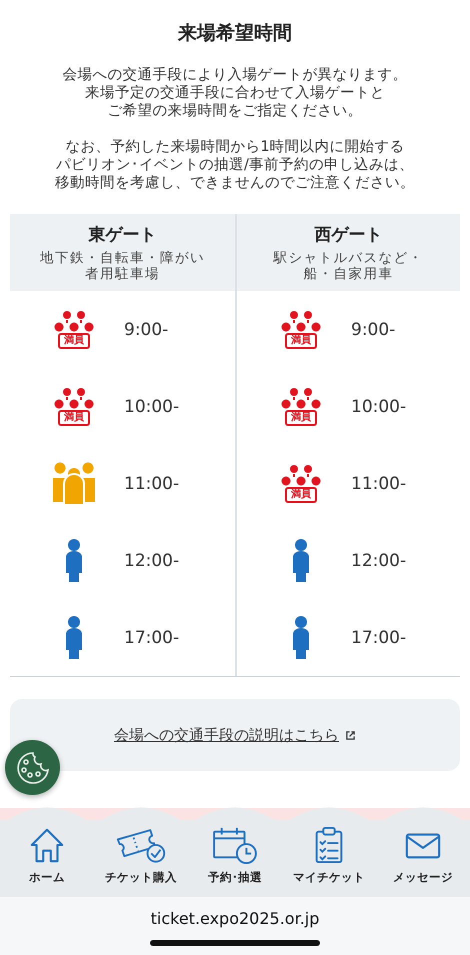  I want to click on time-slot: 11:00-, so click(122, 483).